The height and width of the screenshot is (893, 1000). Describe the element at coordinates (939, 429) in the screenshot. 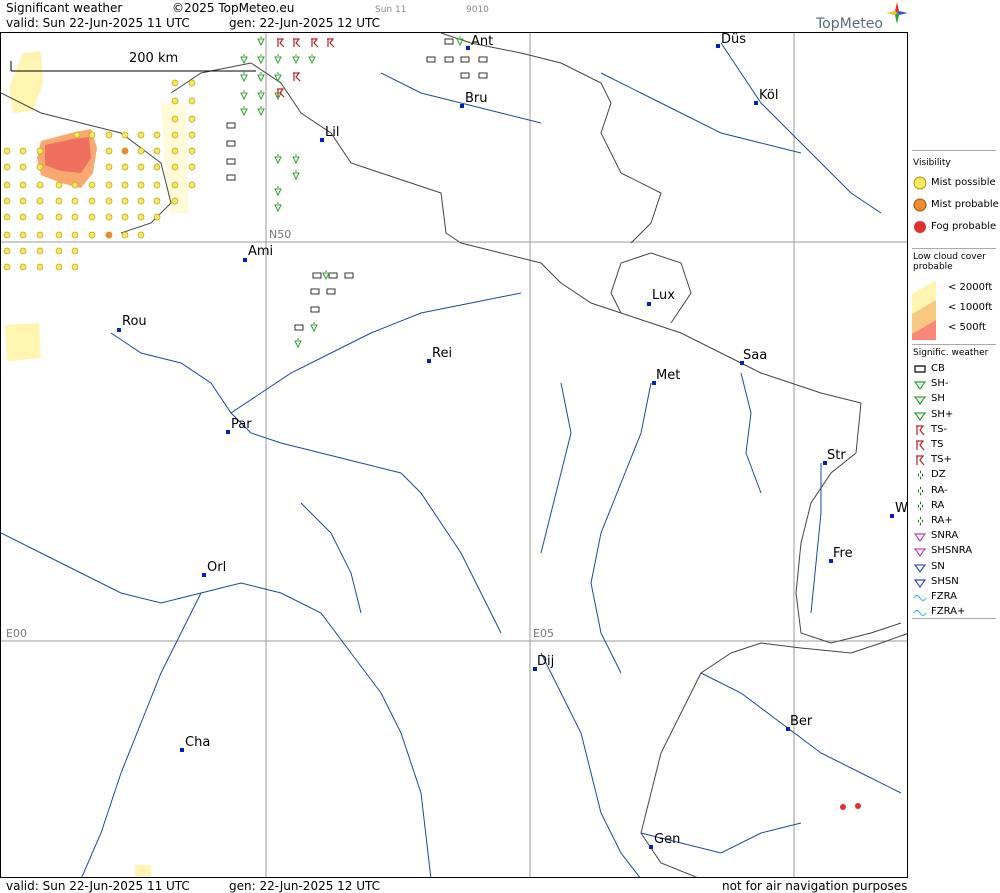

I see `legend-sigwx-label: TS-` at that location.